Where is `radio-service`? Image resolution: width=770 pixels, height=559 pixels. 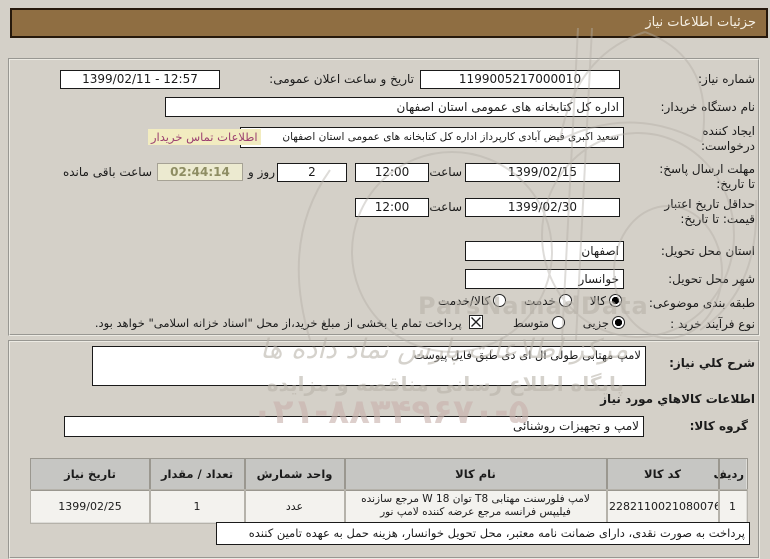
radio-service is located at coordinates (565, 300).